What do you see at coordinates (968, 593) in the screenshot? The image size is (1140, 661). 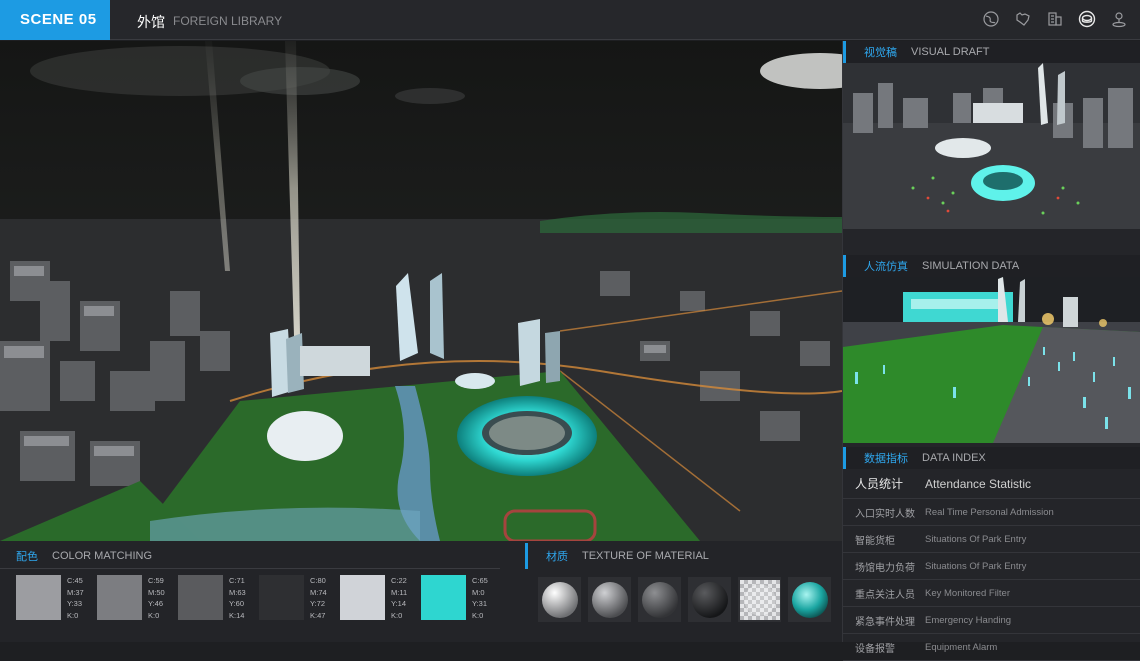 I see `row-label-en: Key Monitored Filter` at bounding box center [968, 593].